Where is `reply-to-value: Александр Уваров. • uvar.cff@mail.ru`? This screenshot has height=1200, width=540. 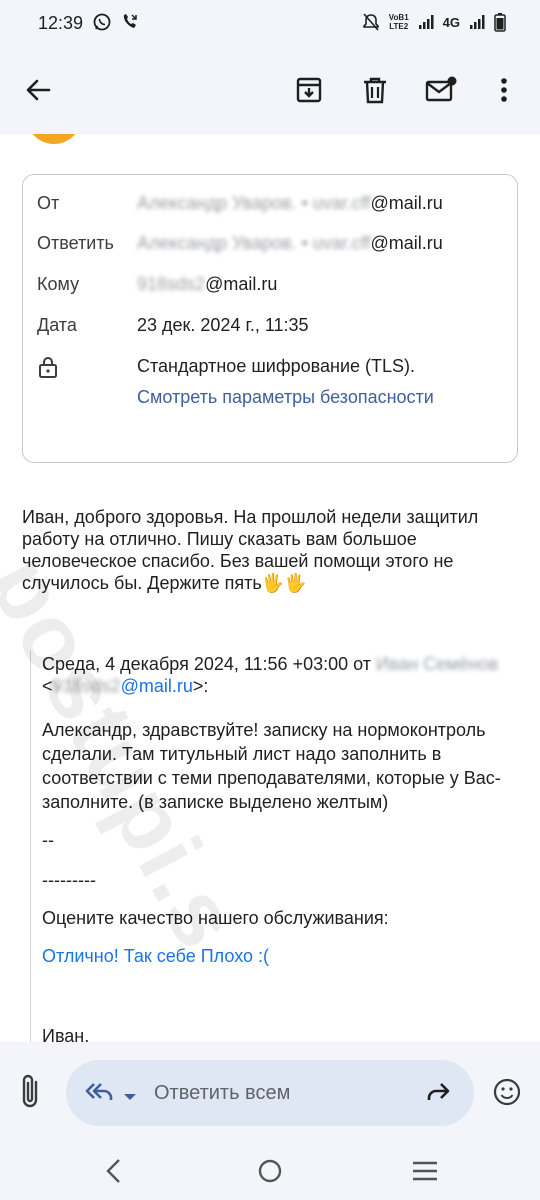 reply-to-value: Александр Уваров. • uvar.cff@mail.ru is located at coordinates (290, 243).